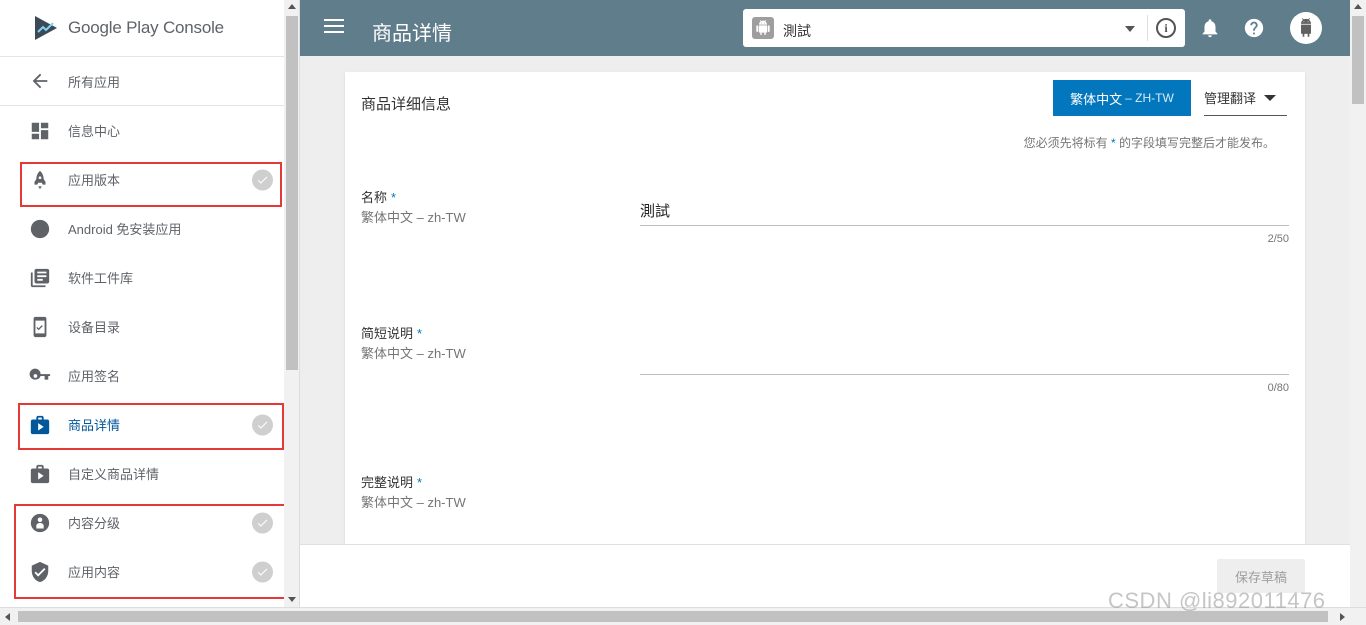 This screenshot has width=1366, height=625. Describe the element at coordinates (1278, 388) in the screenshot. I see `short-description-char-count: 0/80` at that location.